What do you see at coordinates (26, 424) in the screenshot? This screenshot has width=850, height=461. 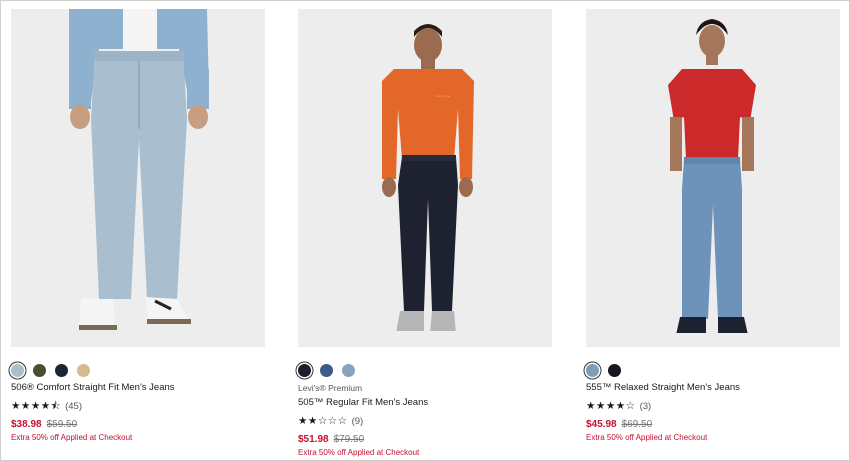 I see `sale-price: $38.98` at bounding box center [26, 424].